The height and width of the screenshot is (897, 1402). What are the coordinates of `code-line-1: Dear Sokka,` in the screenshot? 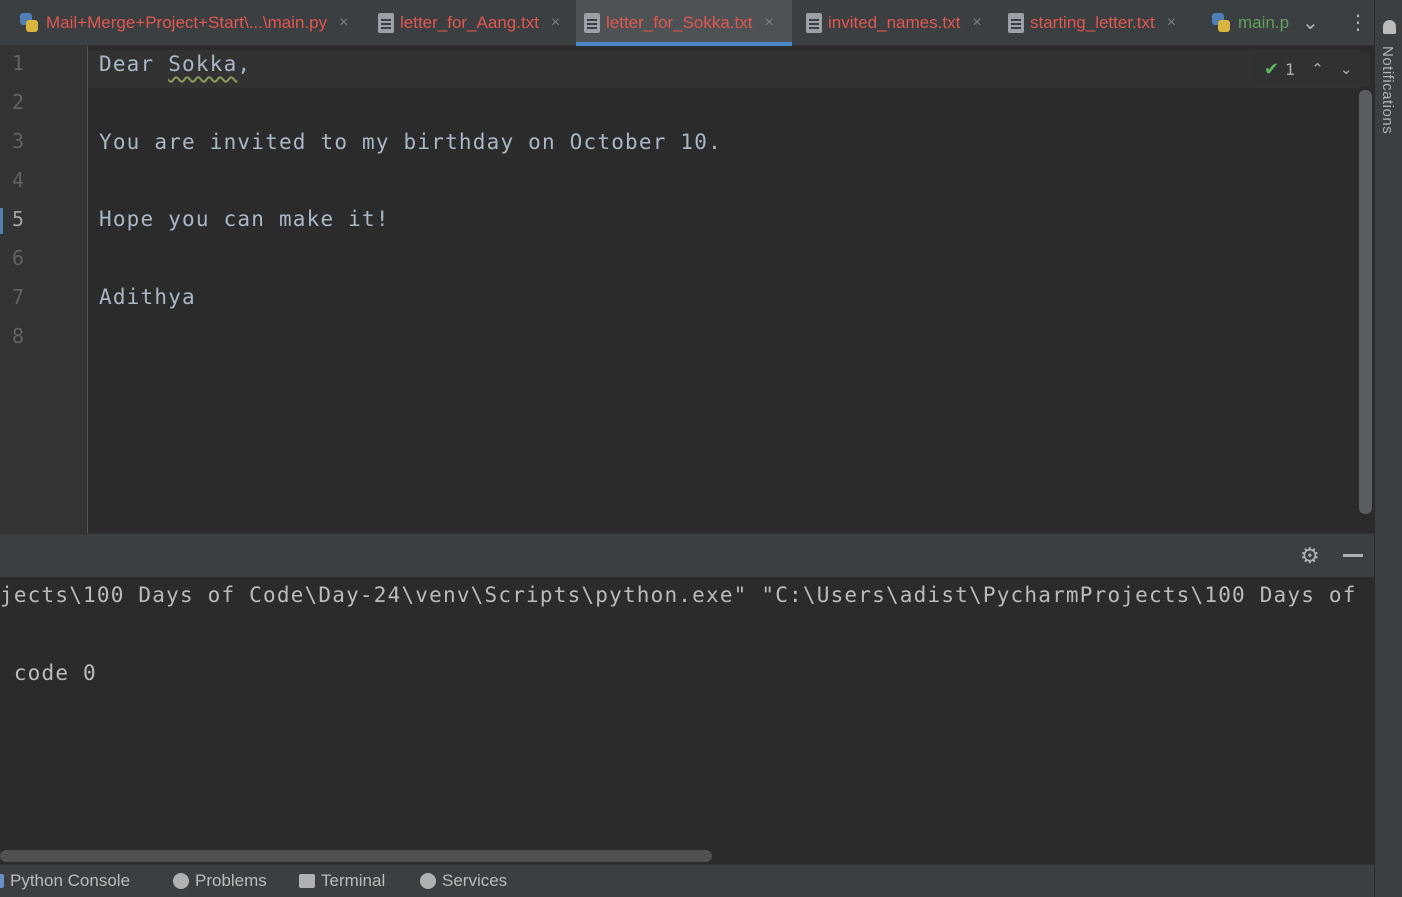 It's located at (175, 64).